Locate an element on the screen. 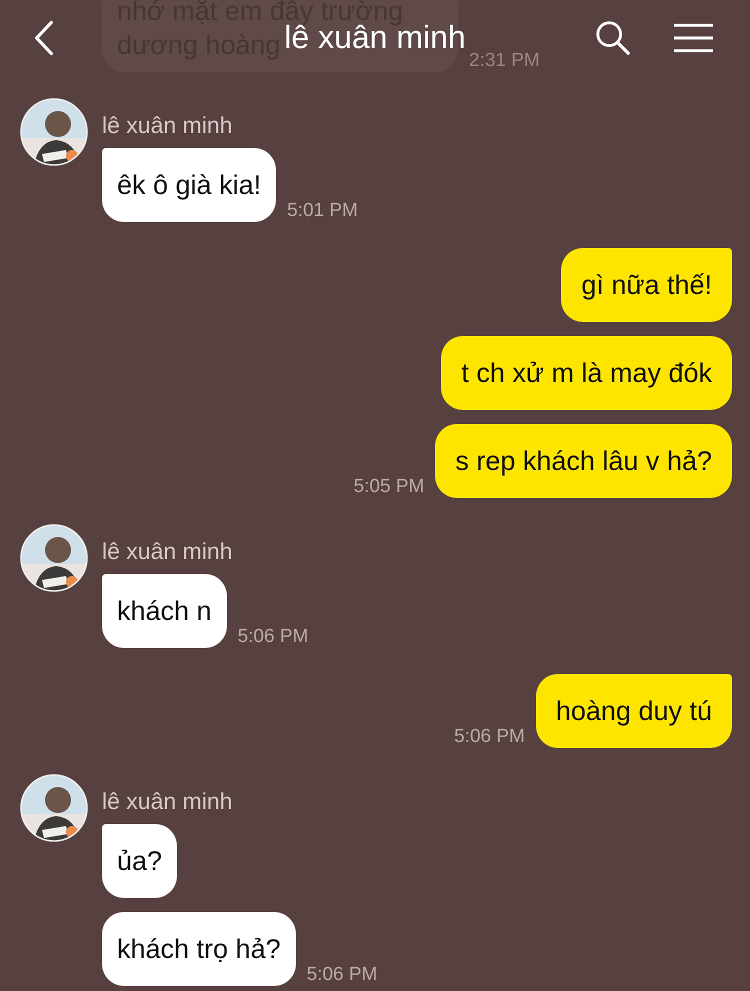  message-time: 2:31 PM is located at coordinates (504, 61).